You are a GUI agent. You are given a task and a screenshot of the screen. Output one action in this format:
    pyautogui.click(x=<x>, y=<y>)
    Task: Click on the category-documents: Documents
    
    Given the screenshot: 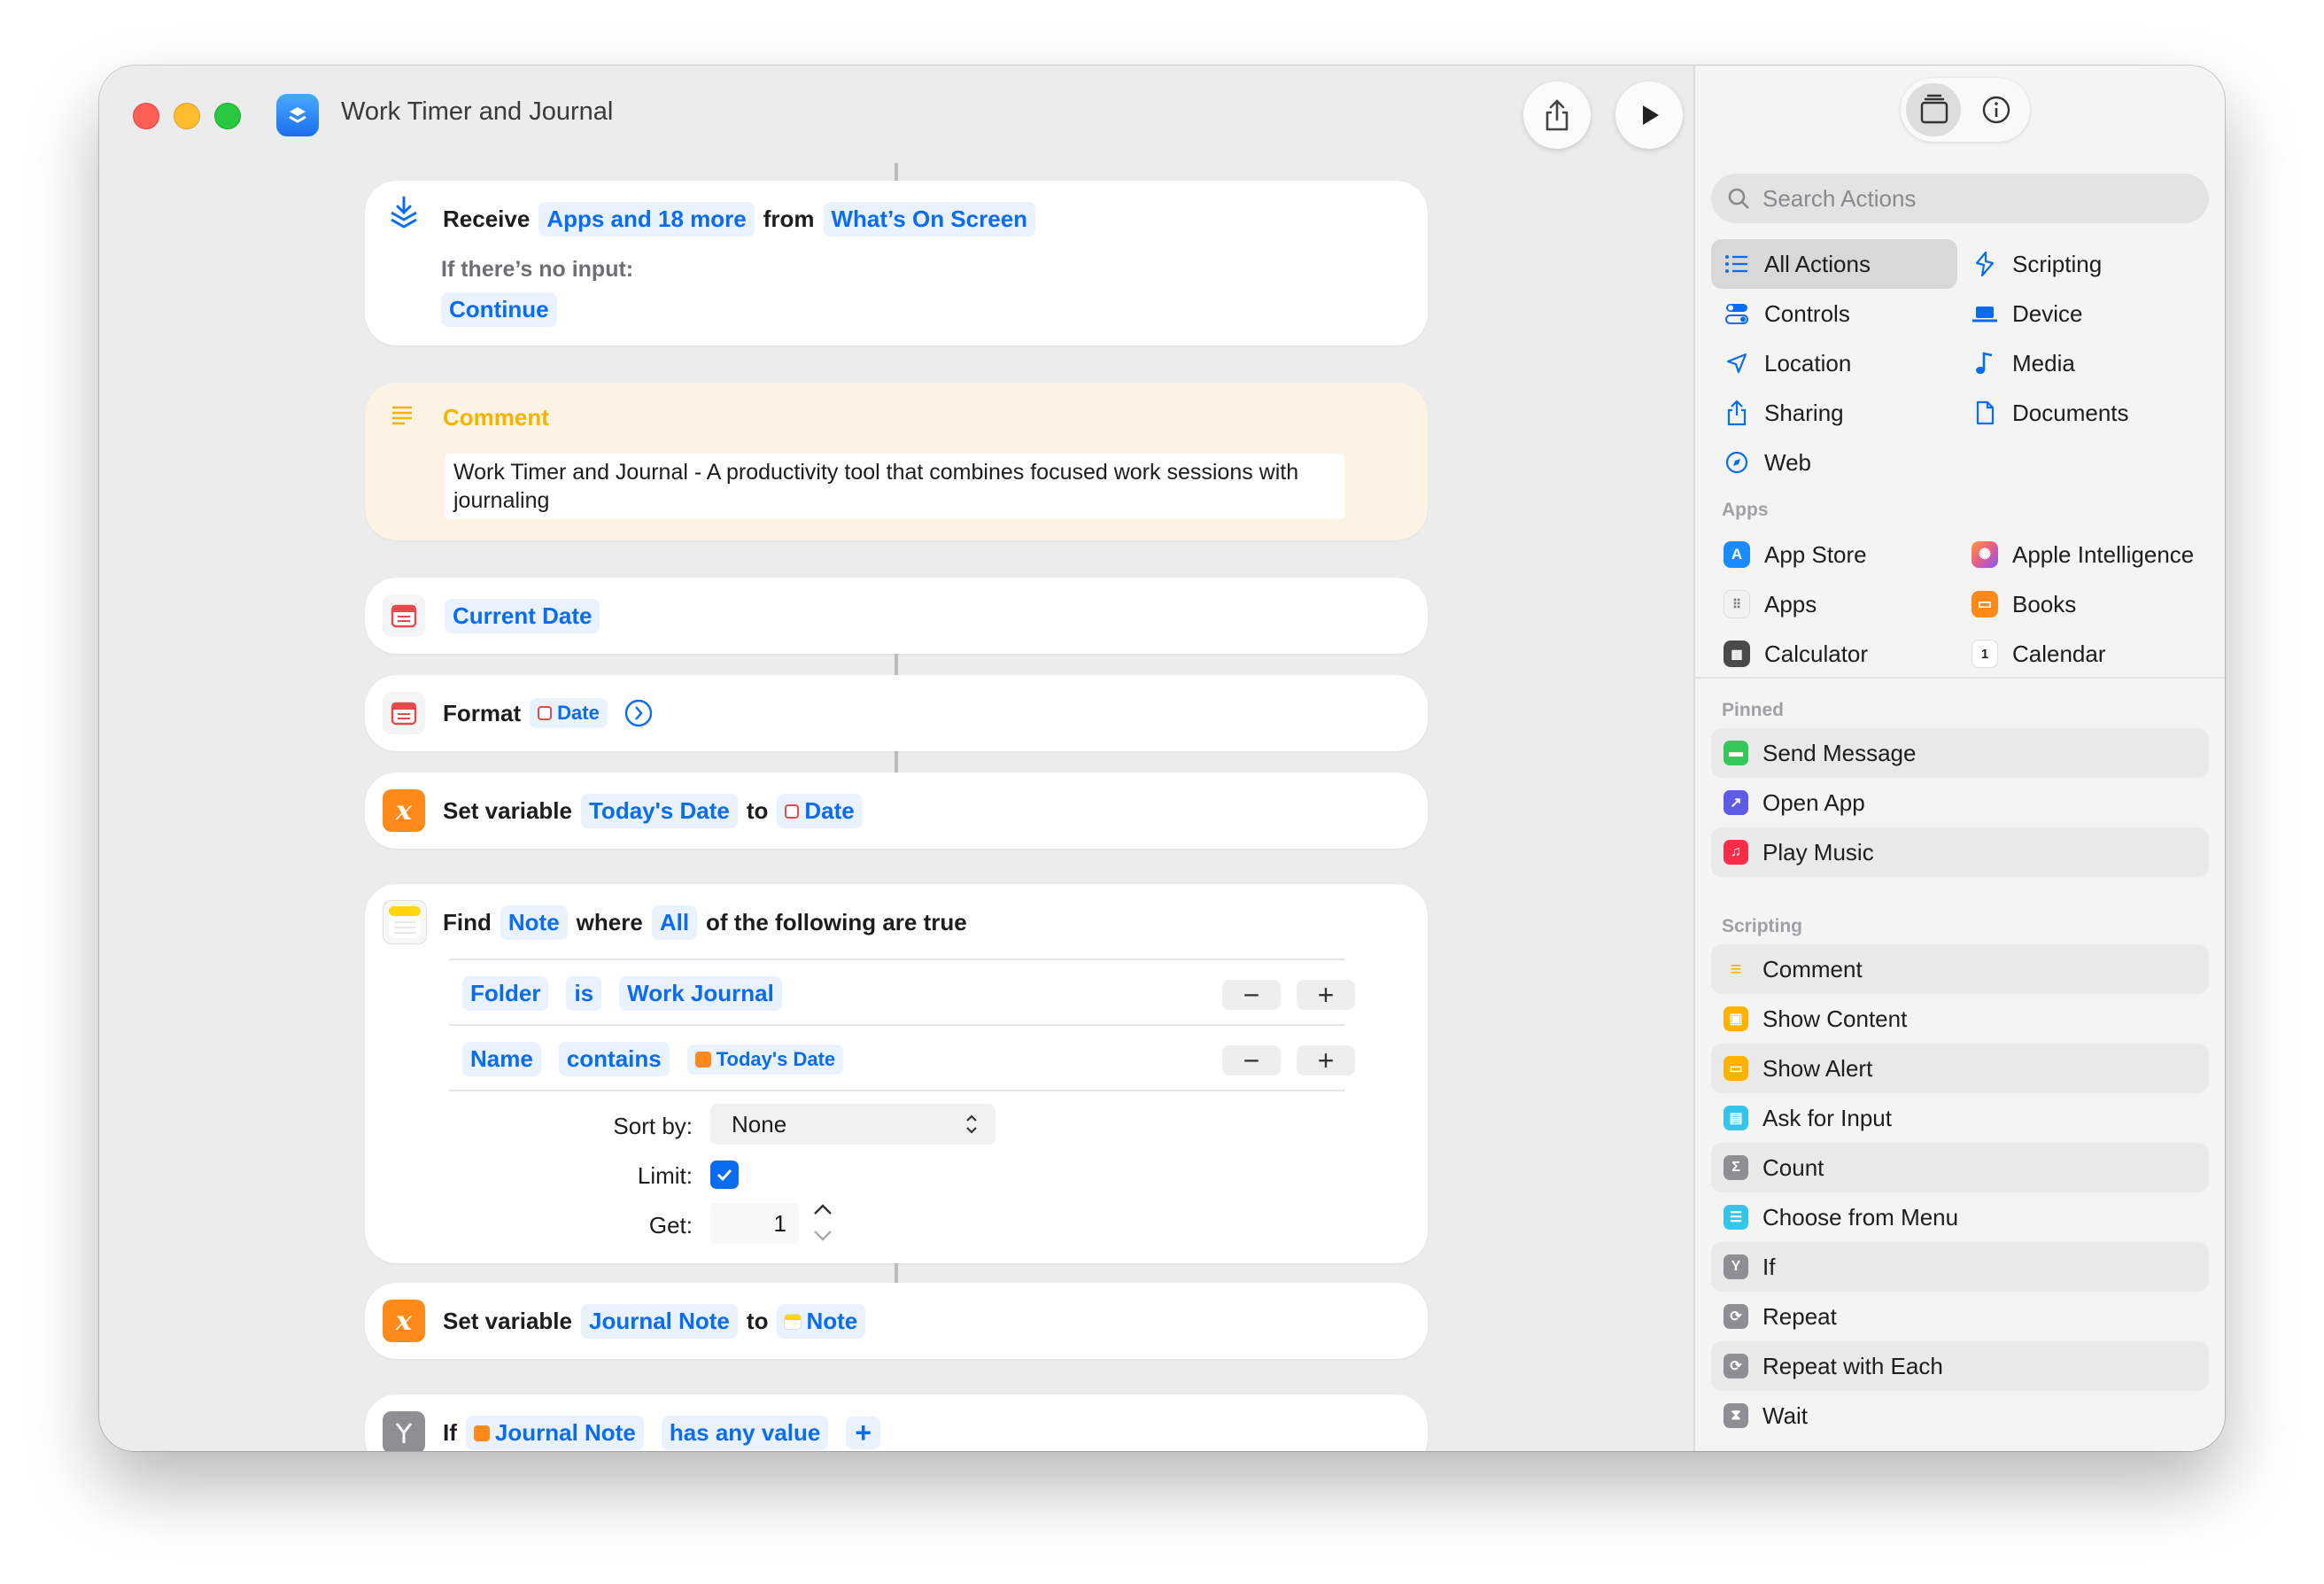 What is the action you would take?
    pyautogui.click(x=2082, y=413)
    